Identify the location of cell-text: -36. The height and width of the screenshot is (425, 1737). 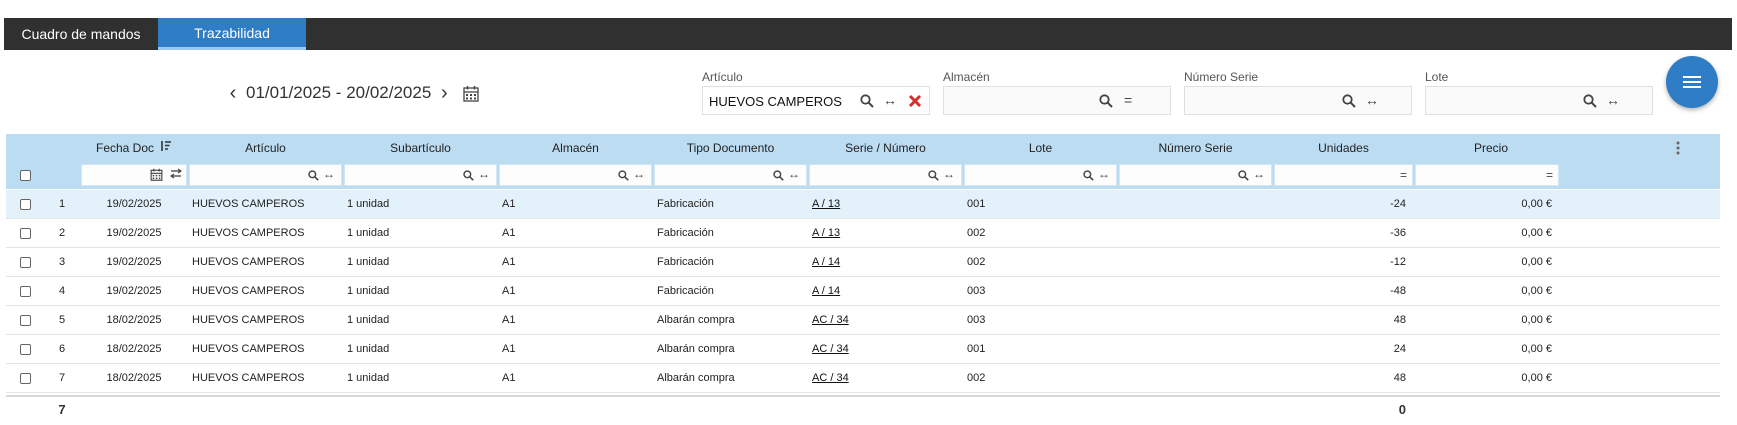
(1398, 233).